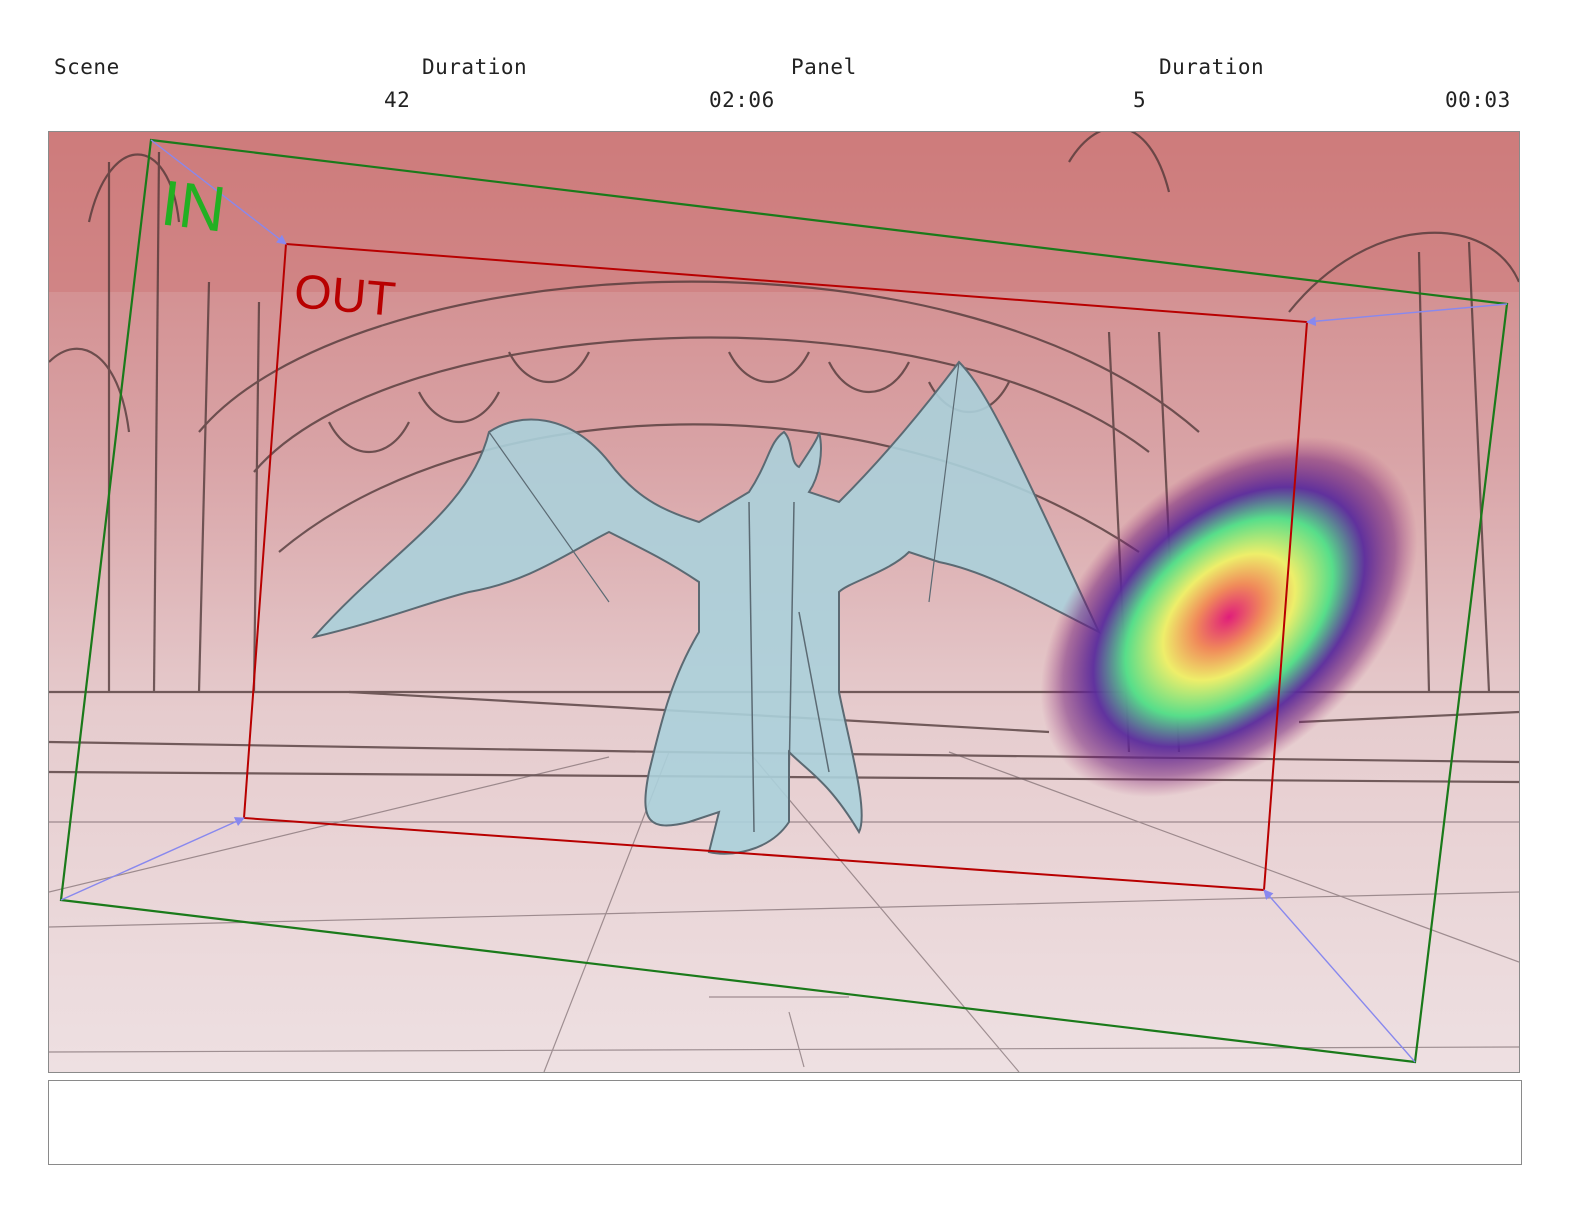  What do you see at coordinates (475, 67) in the screenshot?
I see `scene-duration-label: Duration` at bounding box center [475, 67].